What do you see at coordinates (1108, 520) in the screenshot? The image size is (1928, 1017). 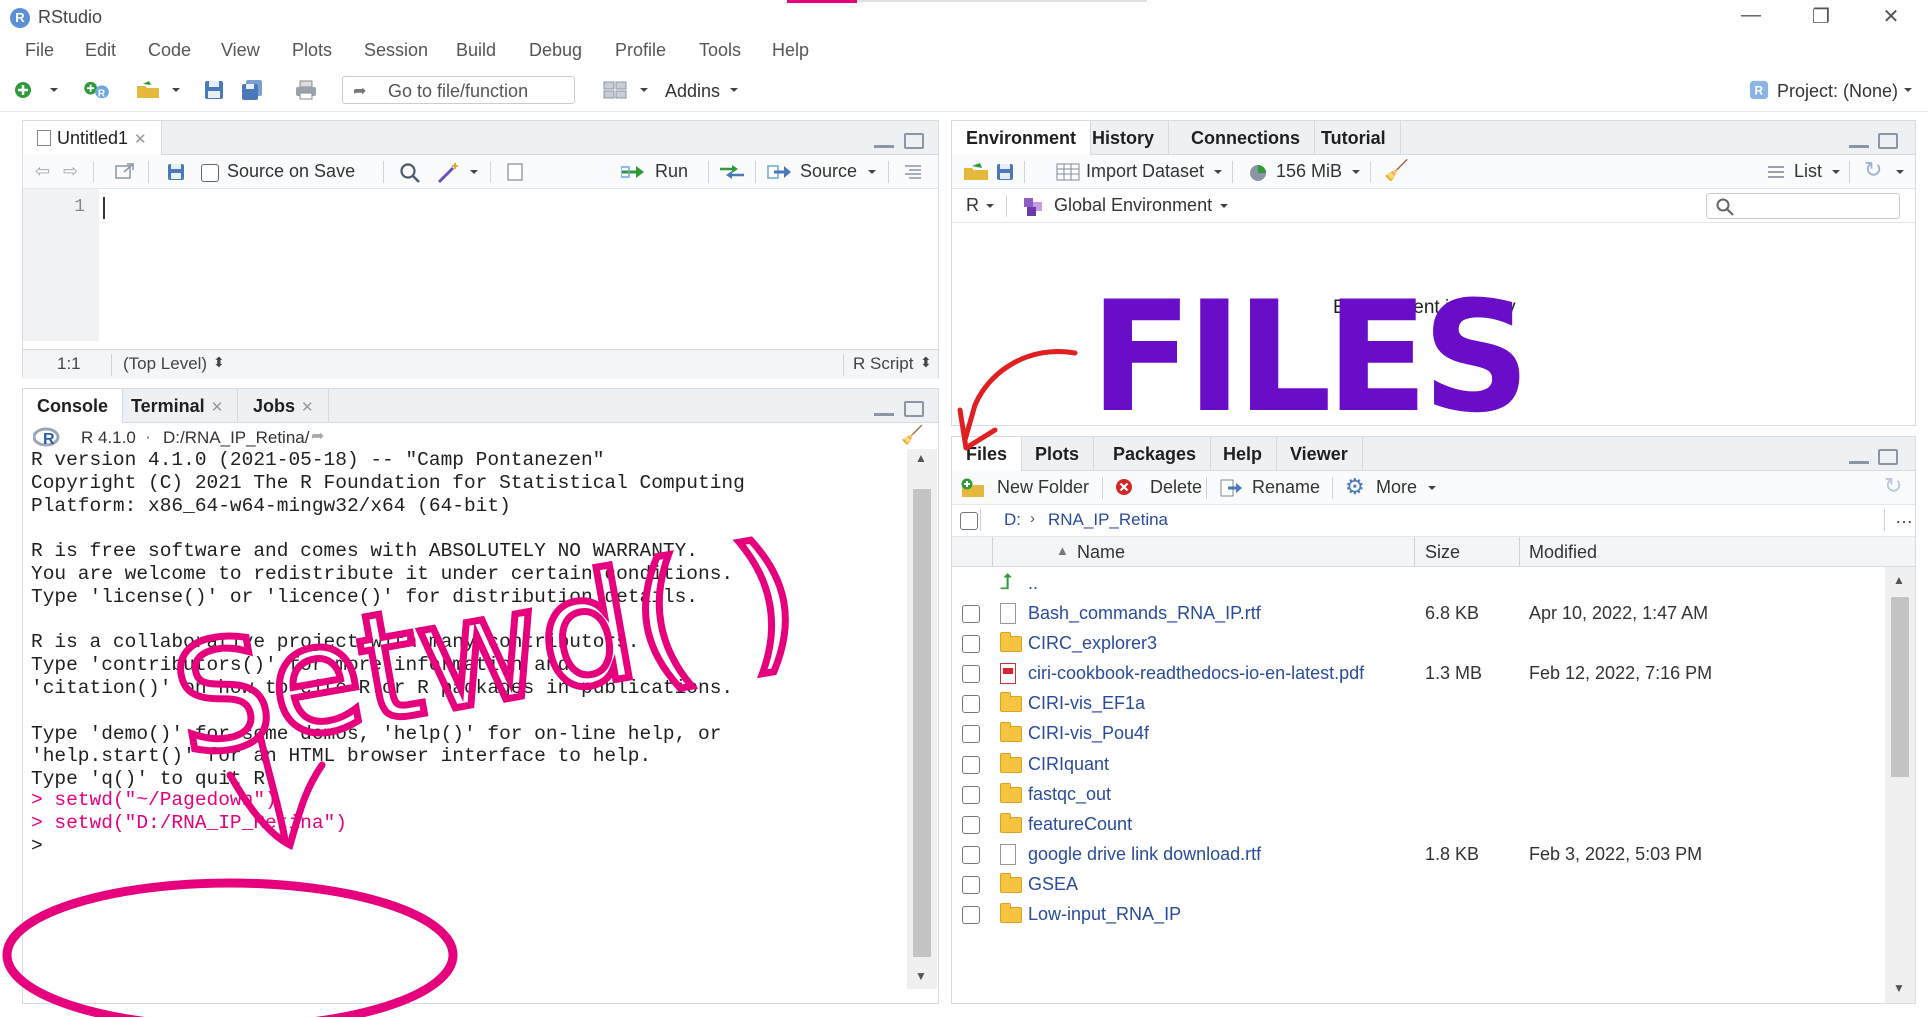 I see `breadcrumb-folder: RNA_IP_Retina` at bounding box center [1108, 520].